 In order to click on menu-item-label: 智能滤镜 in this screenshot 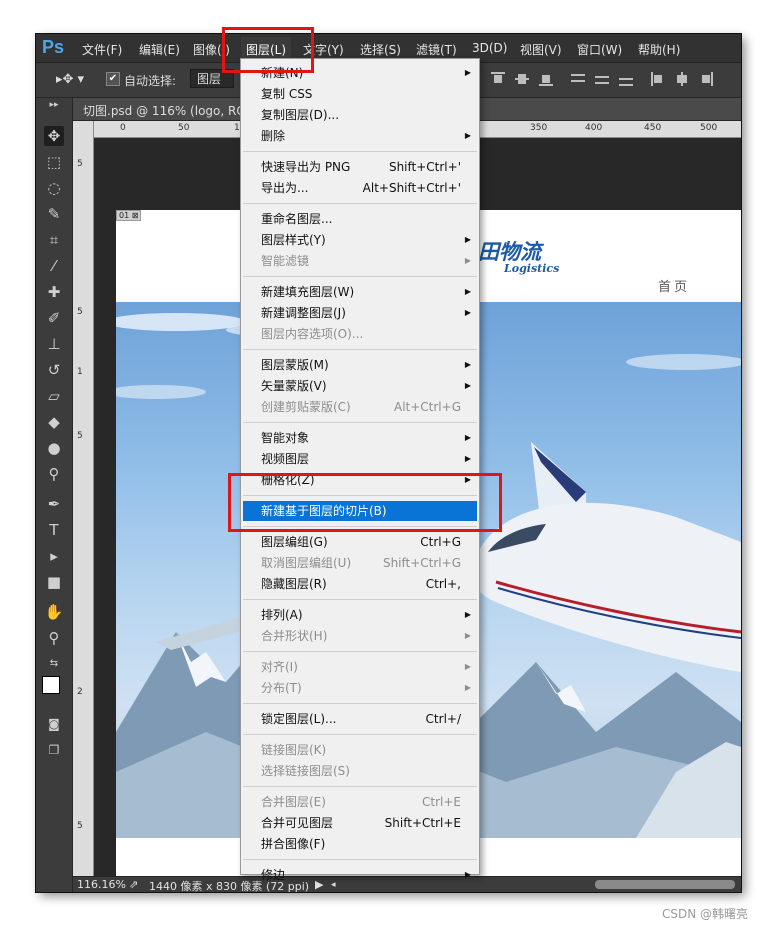, I will do `click(285, 261)`.